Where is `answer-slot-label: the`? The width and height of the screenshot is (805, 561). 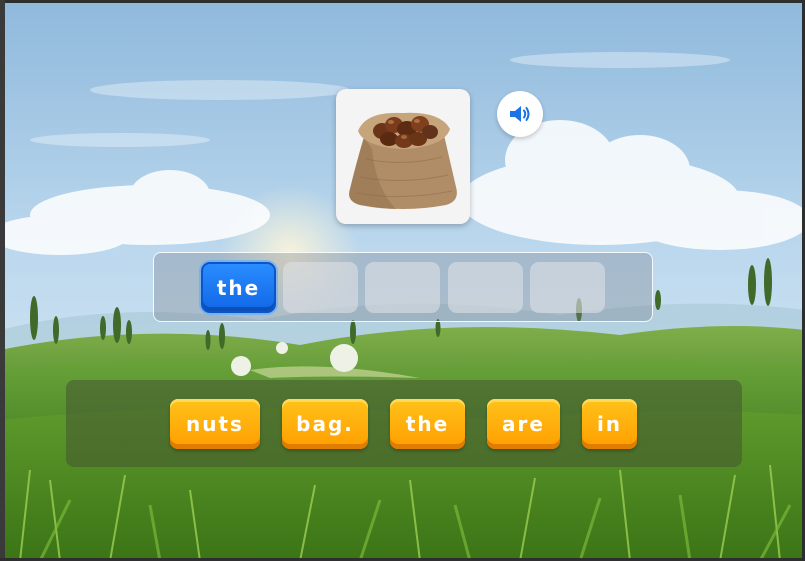
answer-slot-label: the is located at coordinates (238, 287).